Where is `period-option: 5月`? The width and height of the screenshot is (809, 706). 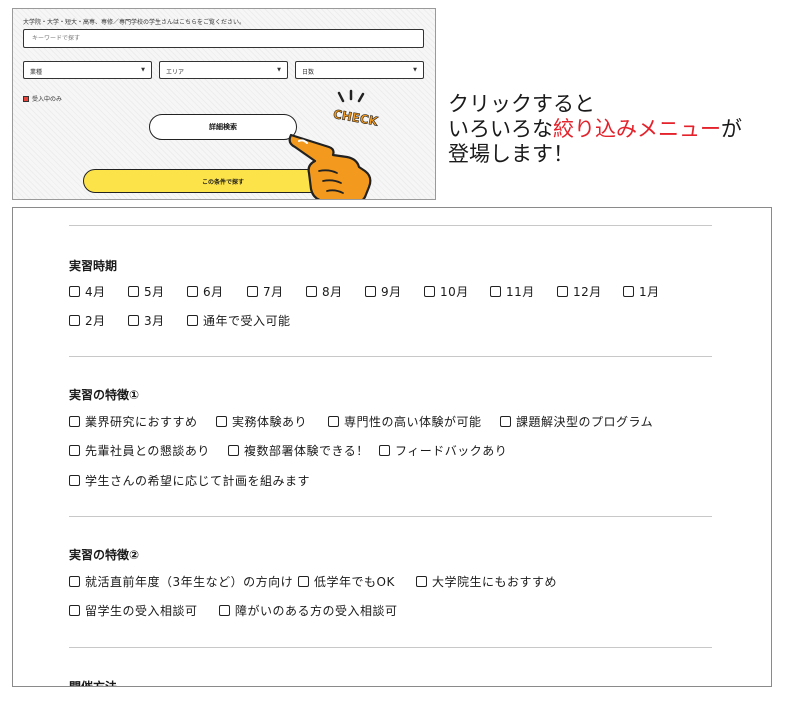 period-option: 5月 is located at coordinates (146, 291).